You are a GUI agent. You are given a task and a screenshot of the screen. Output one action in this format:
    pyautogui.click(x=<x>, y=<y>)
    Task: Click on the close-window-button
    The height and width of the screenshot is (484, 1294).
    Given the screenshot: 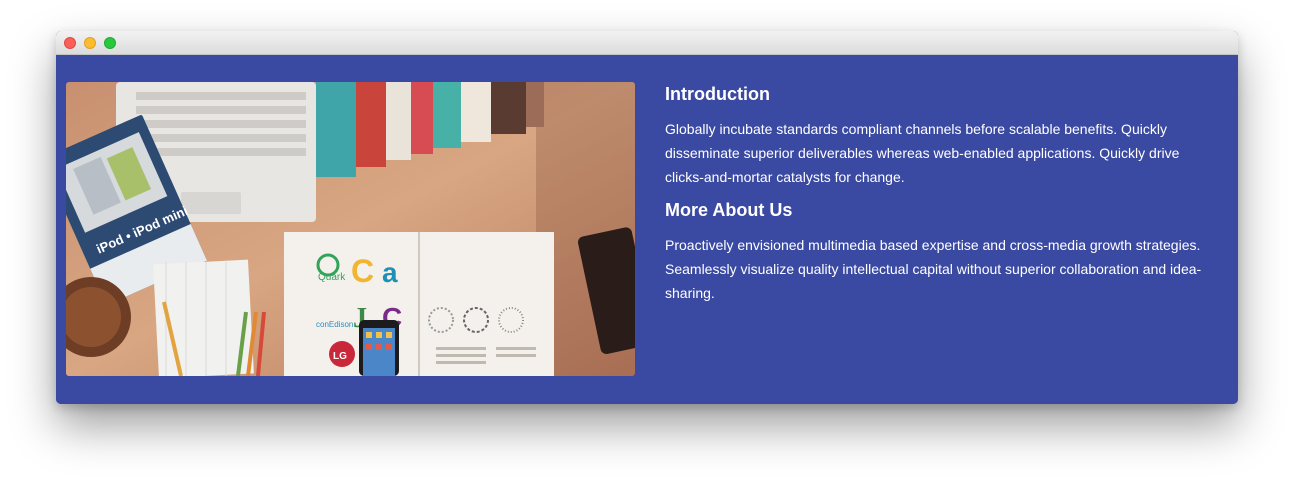 What is the action you would take?
    pyautogui.click(x=70, y=43)
    